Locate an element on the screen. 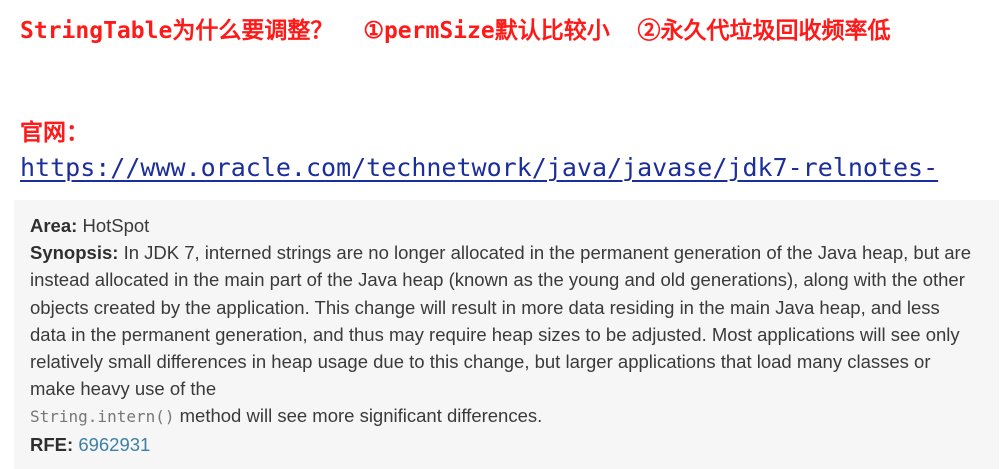 This screenshot has width=1007, height=469. rfe-label: RFE: is located at coordinates (52, 444).